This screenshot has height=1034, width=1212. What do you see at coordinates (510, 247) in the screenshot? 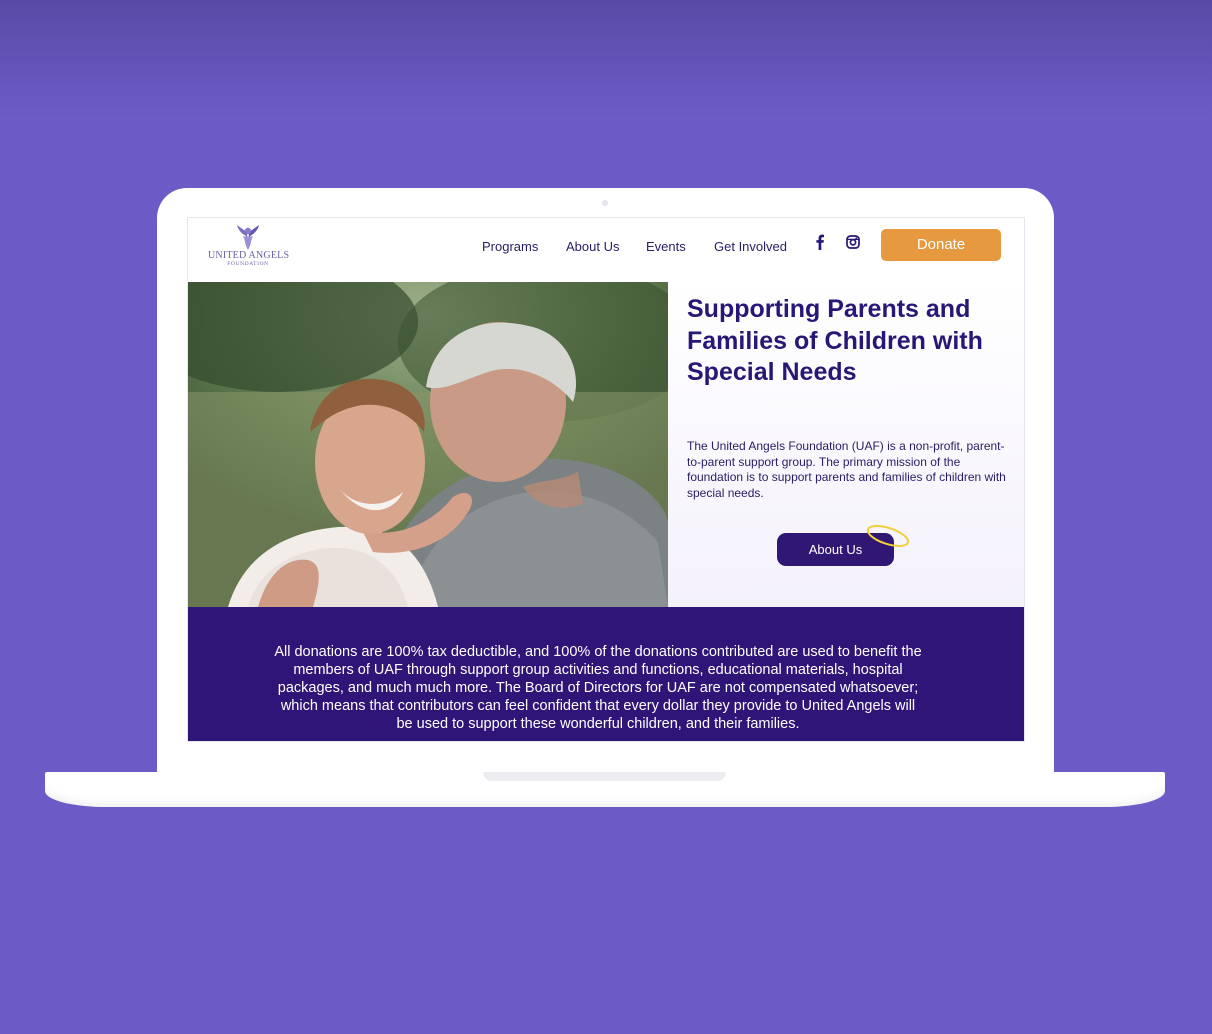
I see `nav-programs: Programs` at bounding box center [510, 247].